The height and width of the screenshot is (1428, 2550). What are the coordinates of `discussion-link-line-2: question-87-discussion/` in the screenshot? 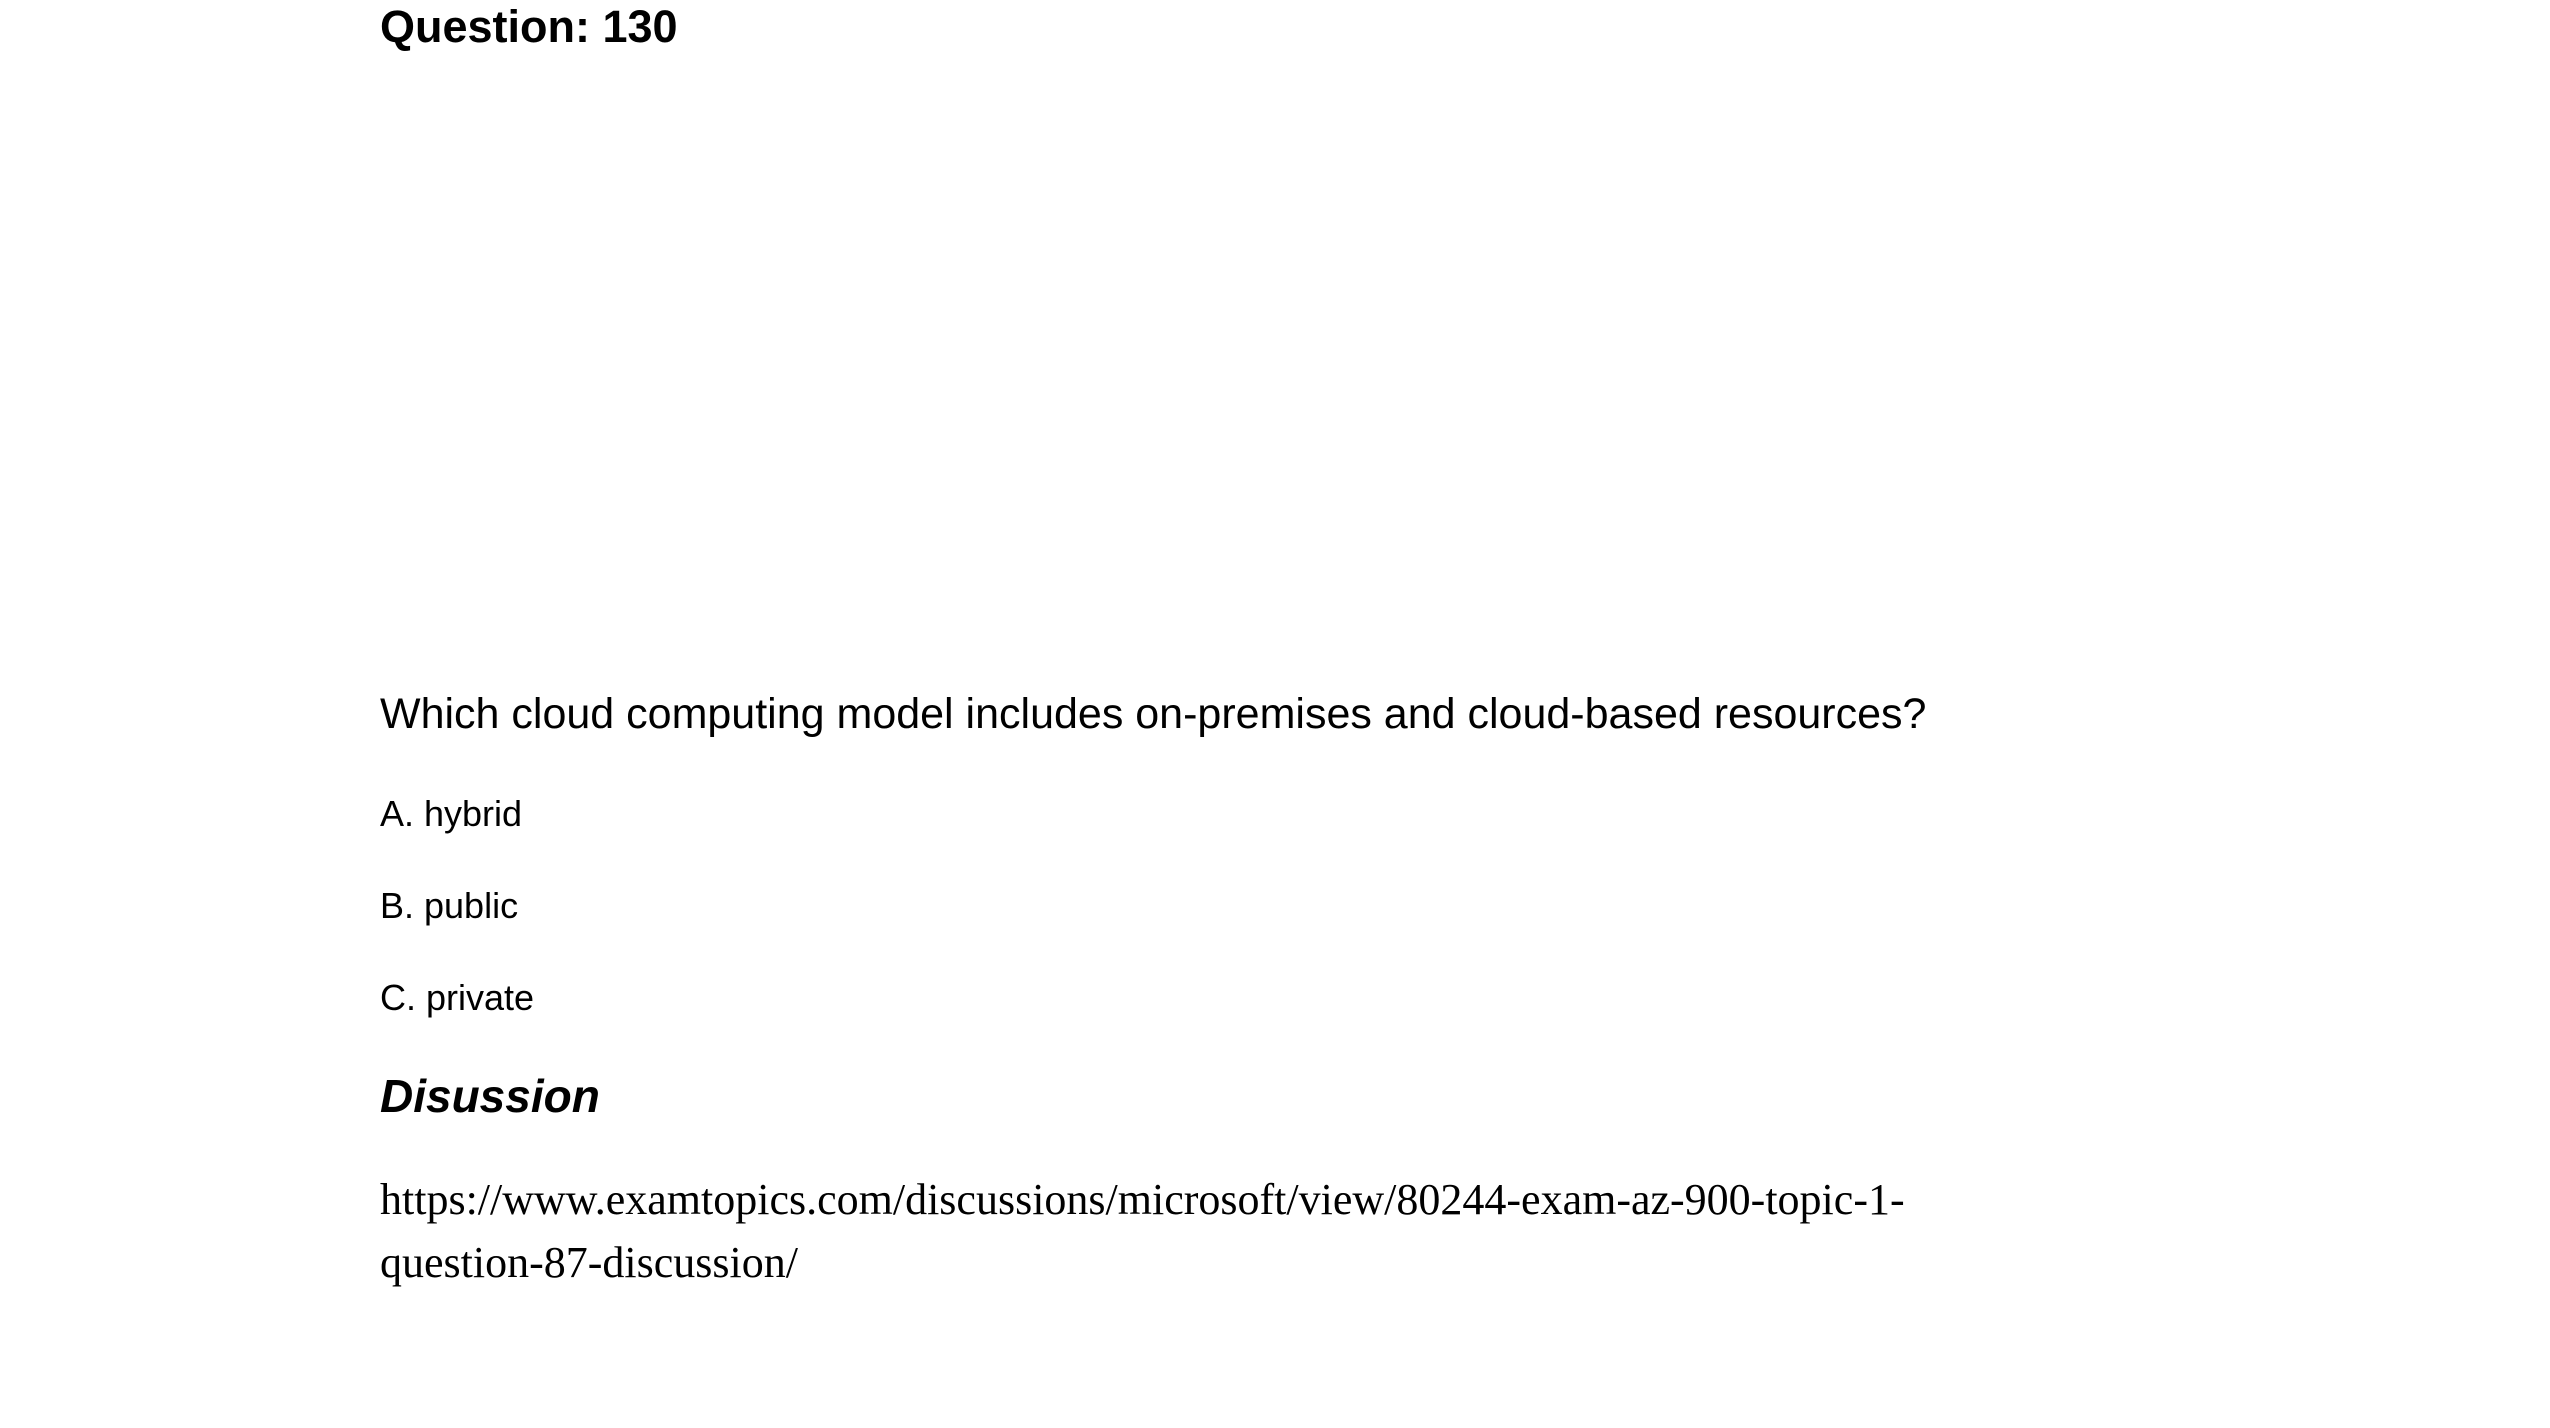 It's located at (589, 1262).